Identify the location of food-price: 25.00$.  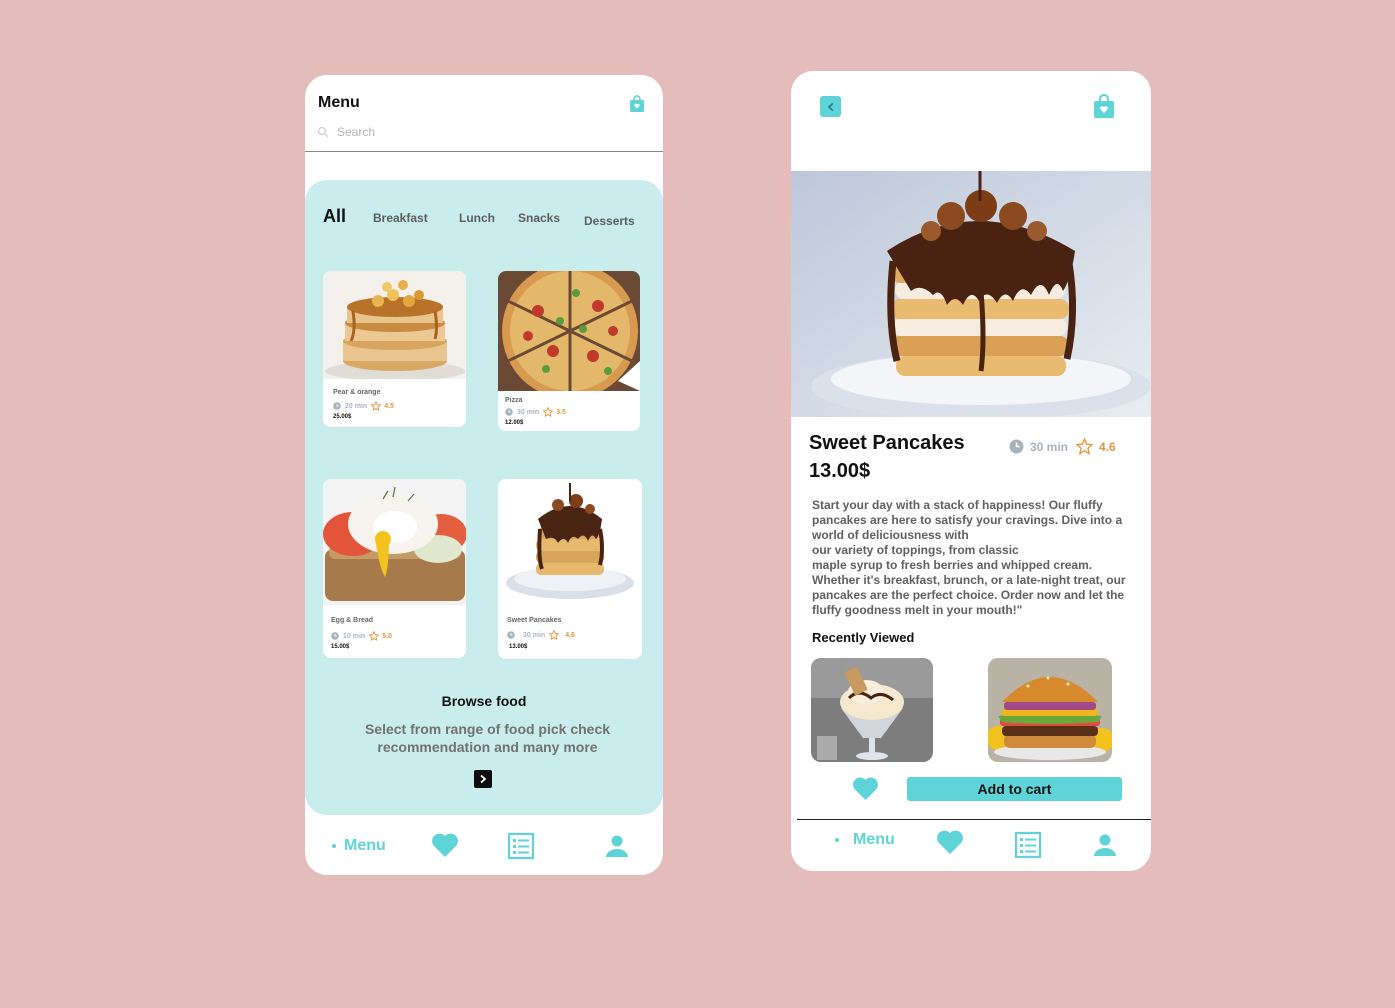
(342, 417).